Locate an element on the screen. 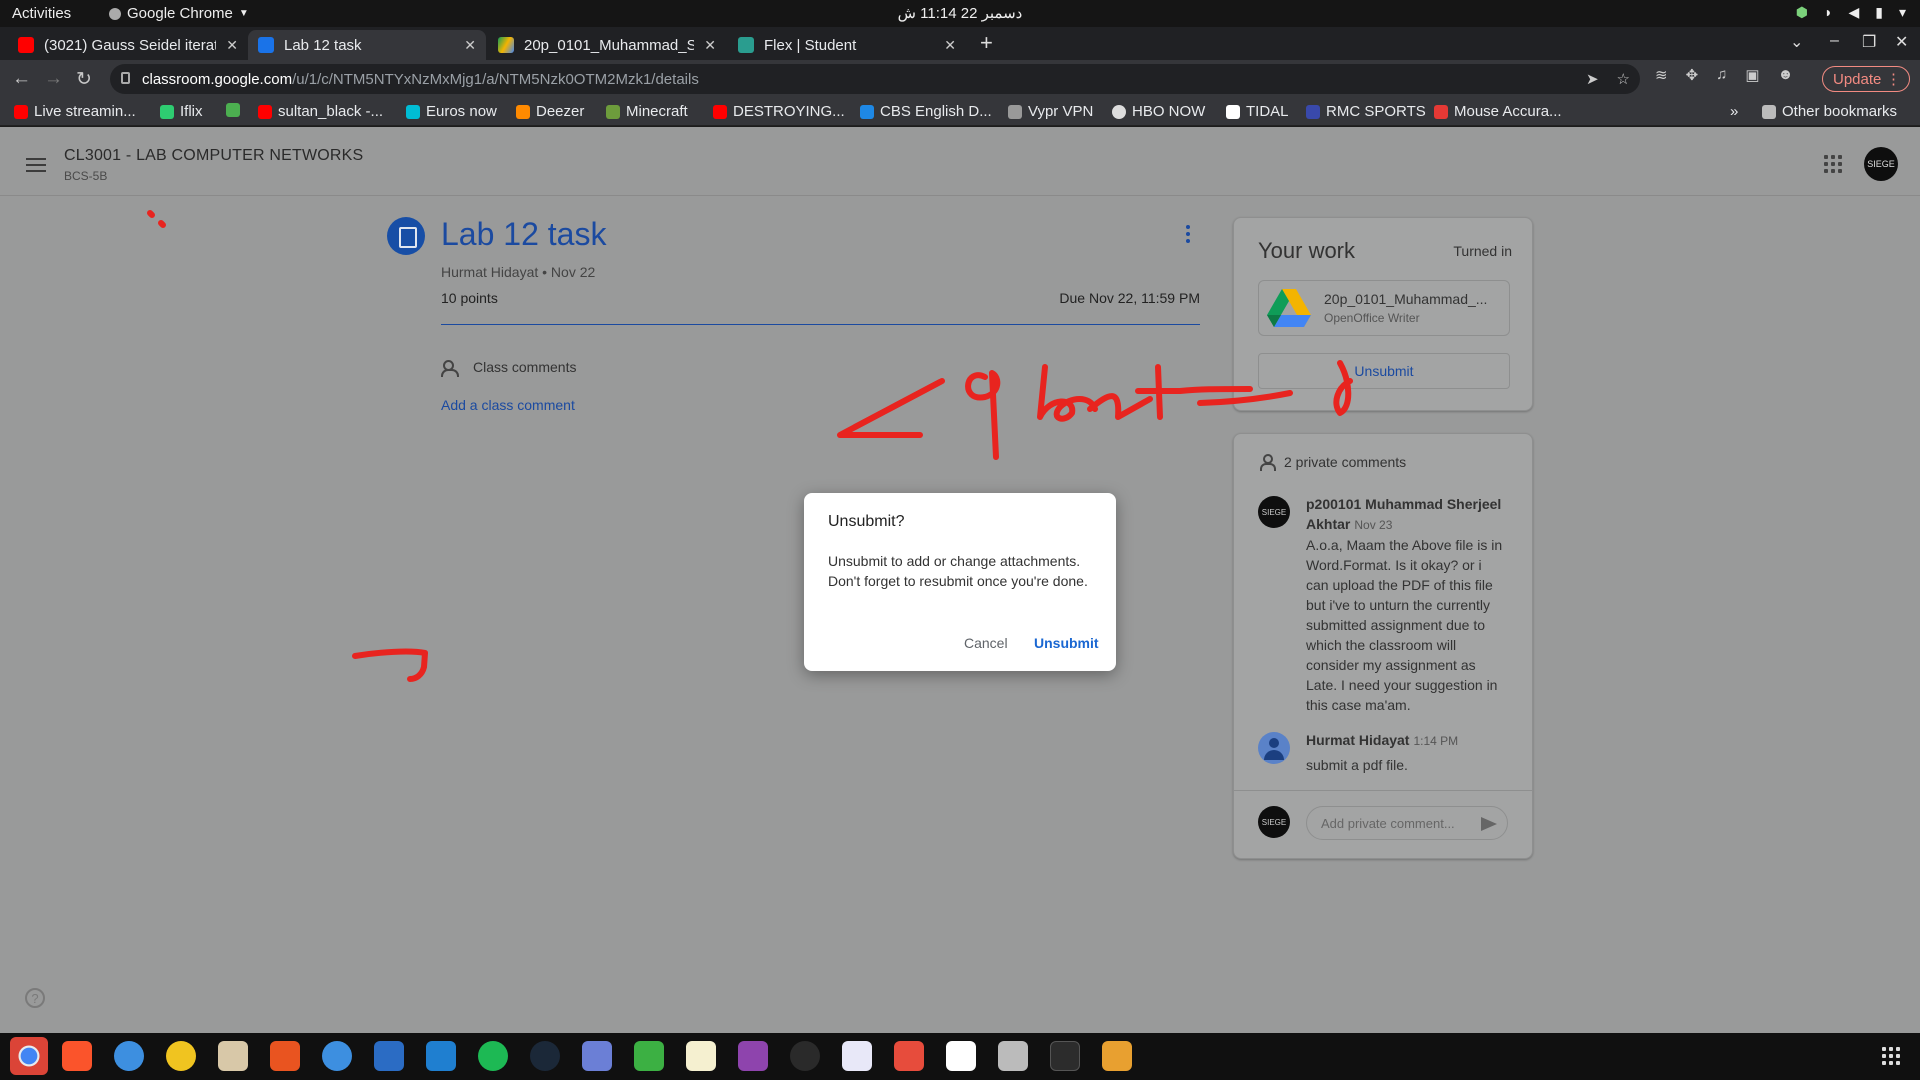  attachment: 20p_0101_Muhammad_... OpenOffice Writer is located at coordinates (1384, 308).